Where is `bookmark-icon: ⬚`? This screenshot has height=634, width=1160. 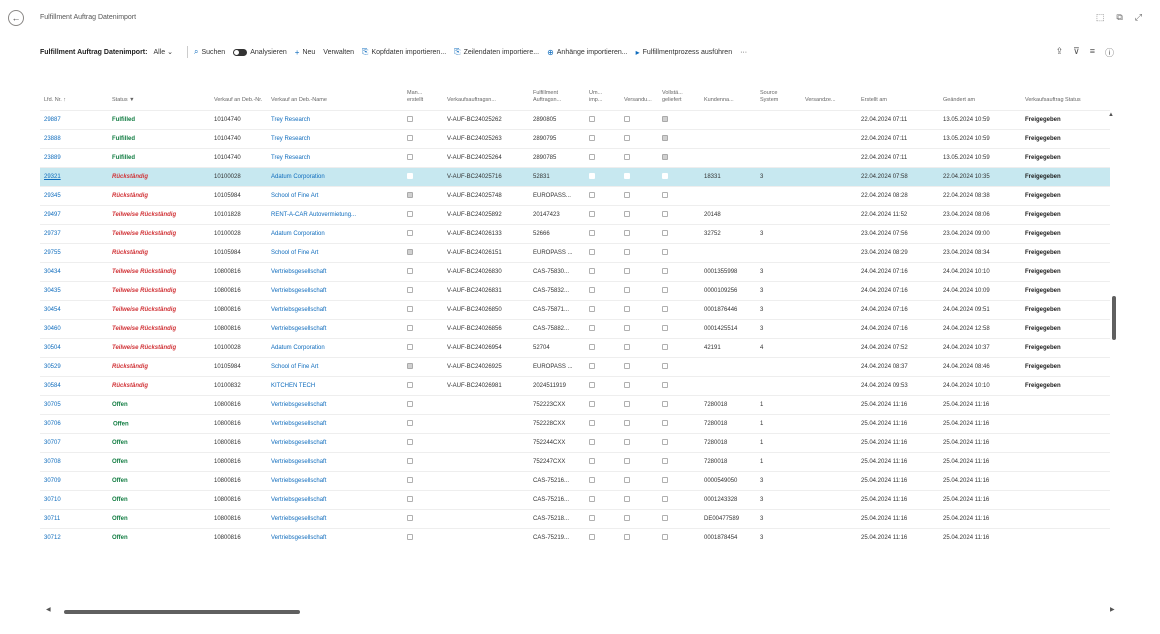 bookmark-icon: ⬚ is located at coordinates (1100, 17).